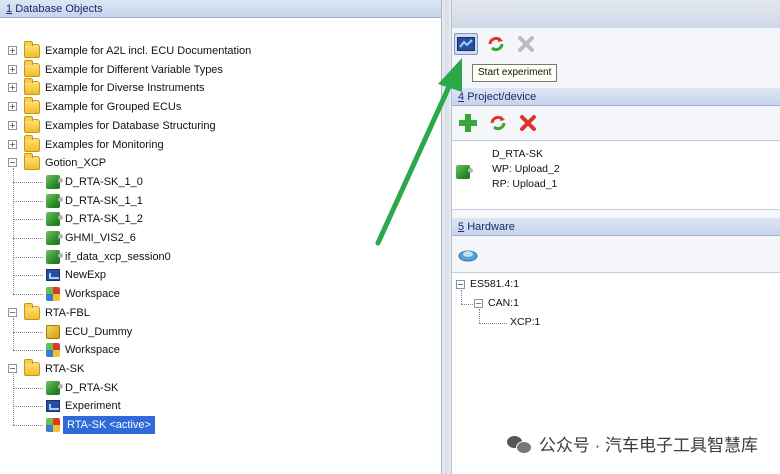  I want to click on annotation-arrow, so click(418, 152).